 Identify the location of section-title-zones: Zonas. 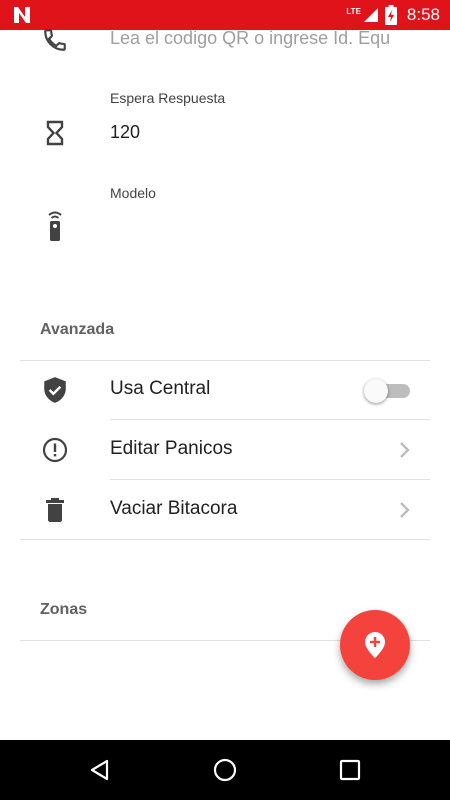
(64, 609).